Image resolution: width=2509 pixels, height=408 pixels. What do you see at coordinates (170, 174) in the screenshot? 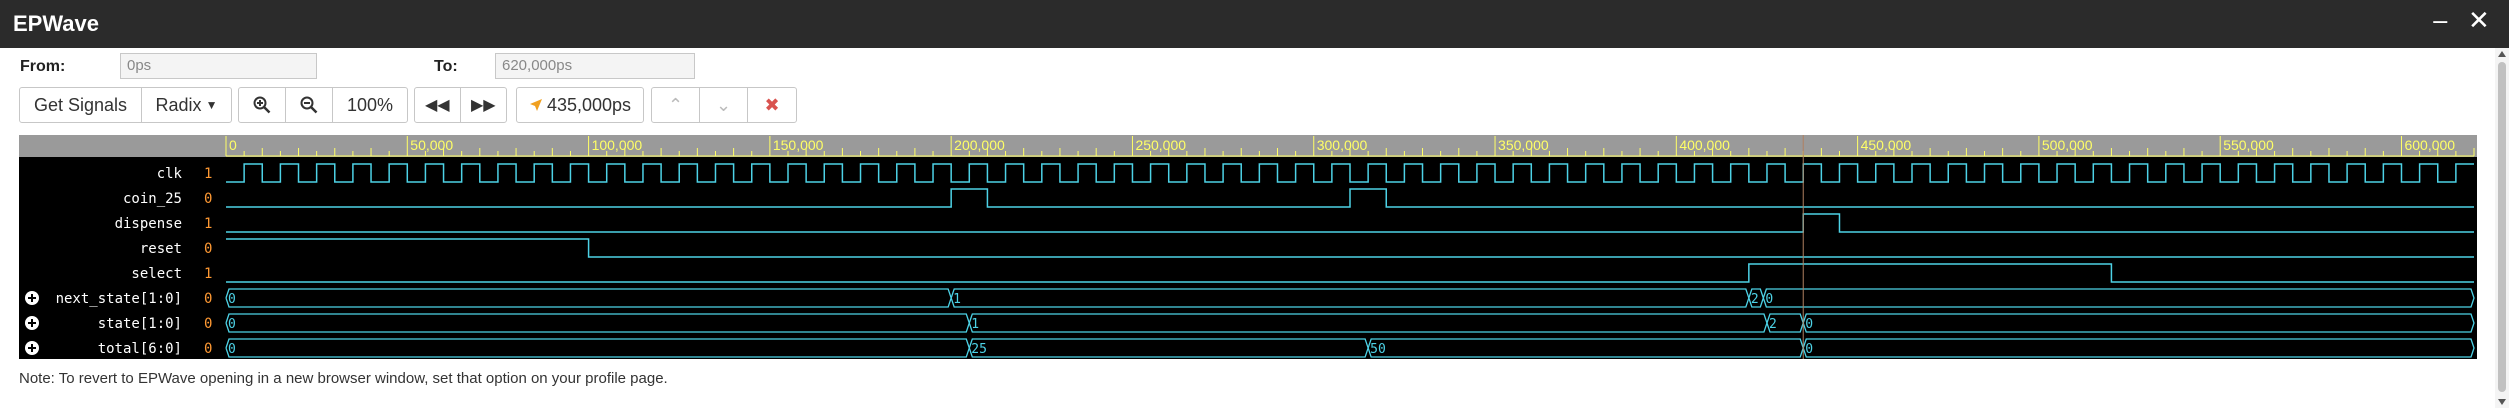
I see `signal-name-0: clk` at bounding box center [170, 174].